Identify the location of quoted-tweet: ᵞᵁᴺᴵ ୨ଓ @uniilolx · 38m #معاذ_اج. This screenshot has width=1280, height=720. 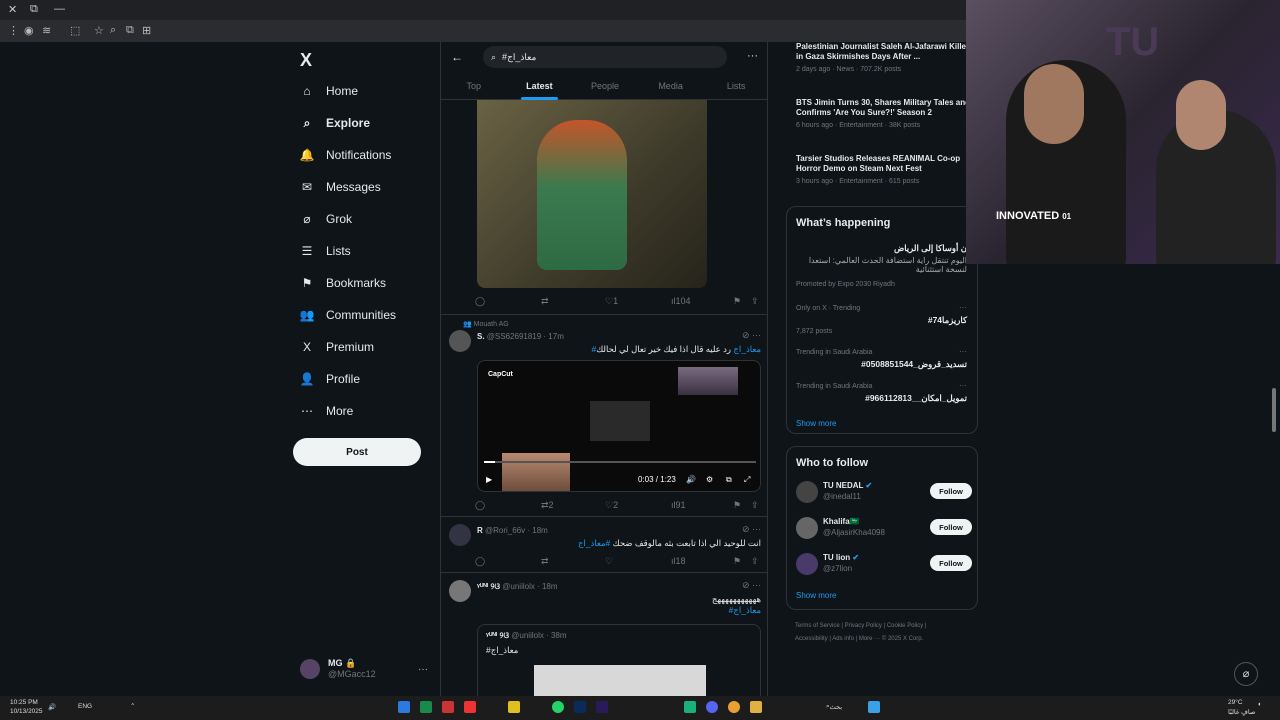
(619, 660).